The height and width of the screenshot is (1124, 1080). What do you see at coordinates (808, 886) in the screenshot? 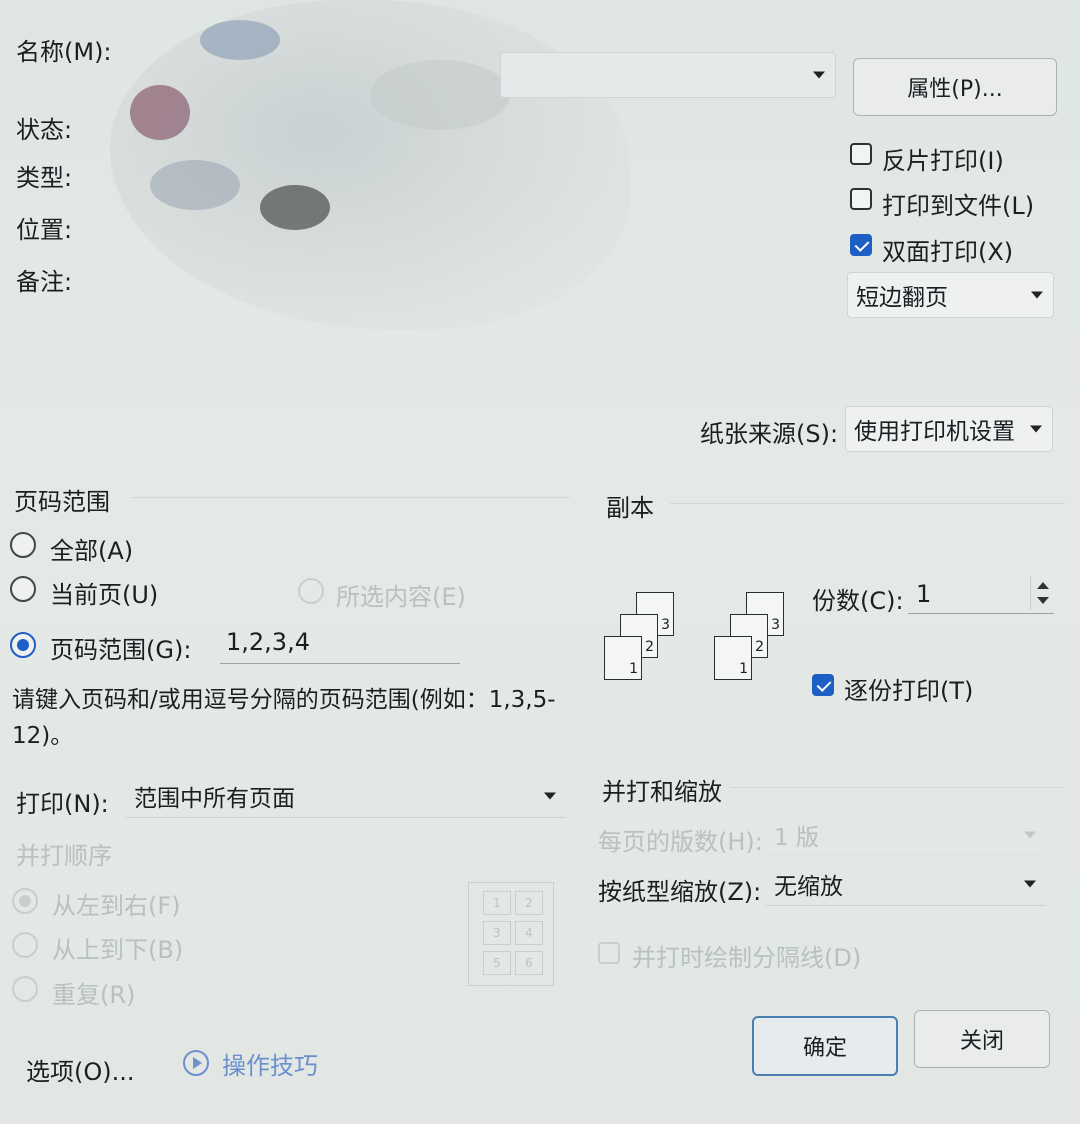
I see `scale-value: 无缩放` at bounding box center [808, 886].